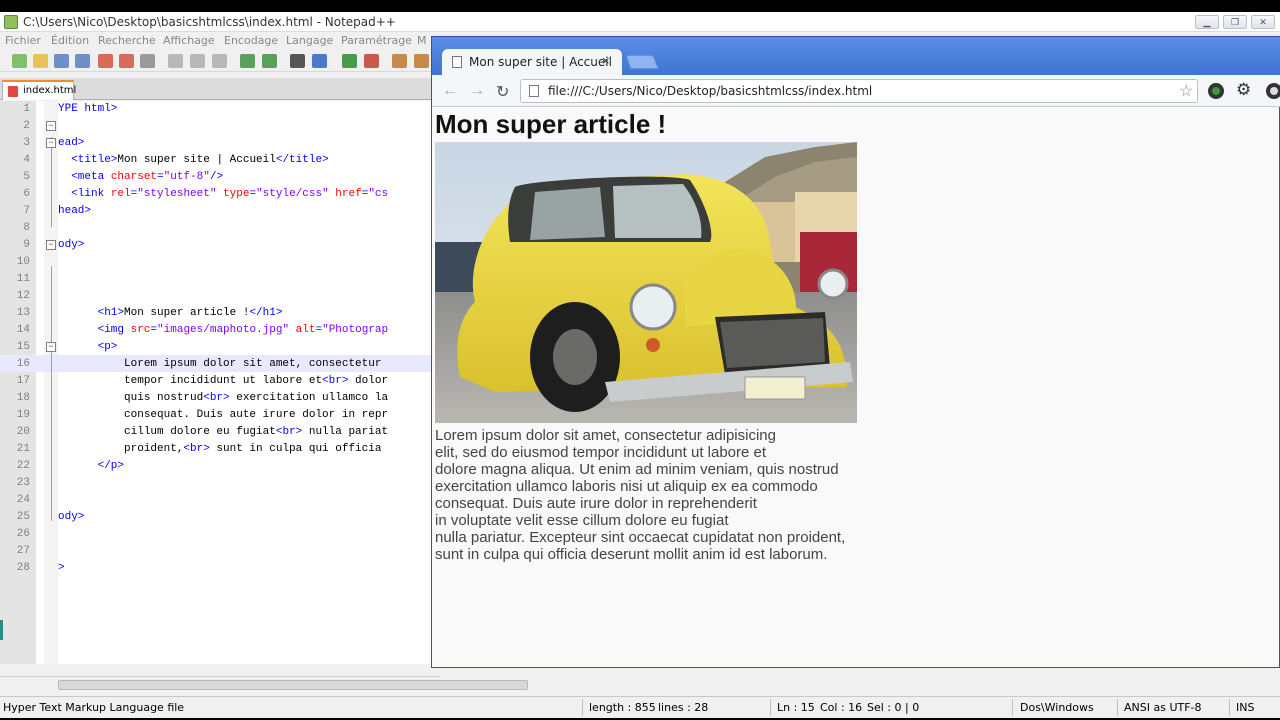 The height and width of the screenshot is (720, 1280). What do you see at coordinates (1263, 22) in the screenshot?
I see `close-button: ✕` at bounding box center [1263, 22].